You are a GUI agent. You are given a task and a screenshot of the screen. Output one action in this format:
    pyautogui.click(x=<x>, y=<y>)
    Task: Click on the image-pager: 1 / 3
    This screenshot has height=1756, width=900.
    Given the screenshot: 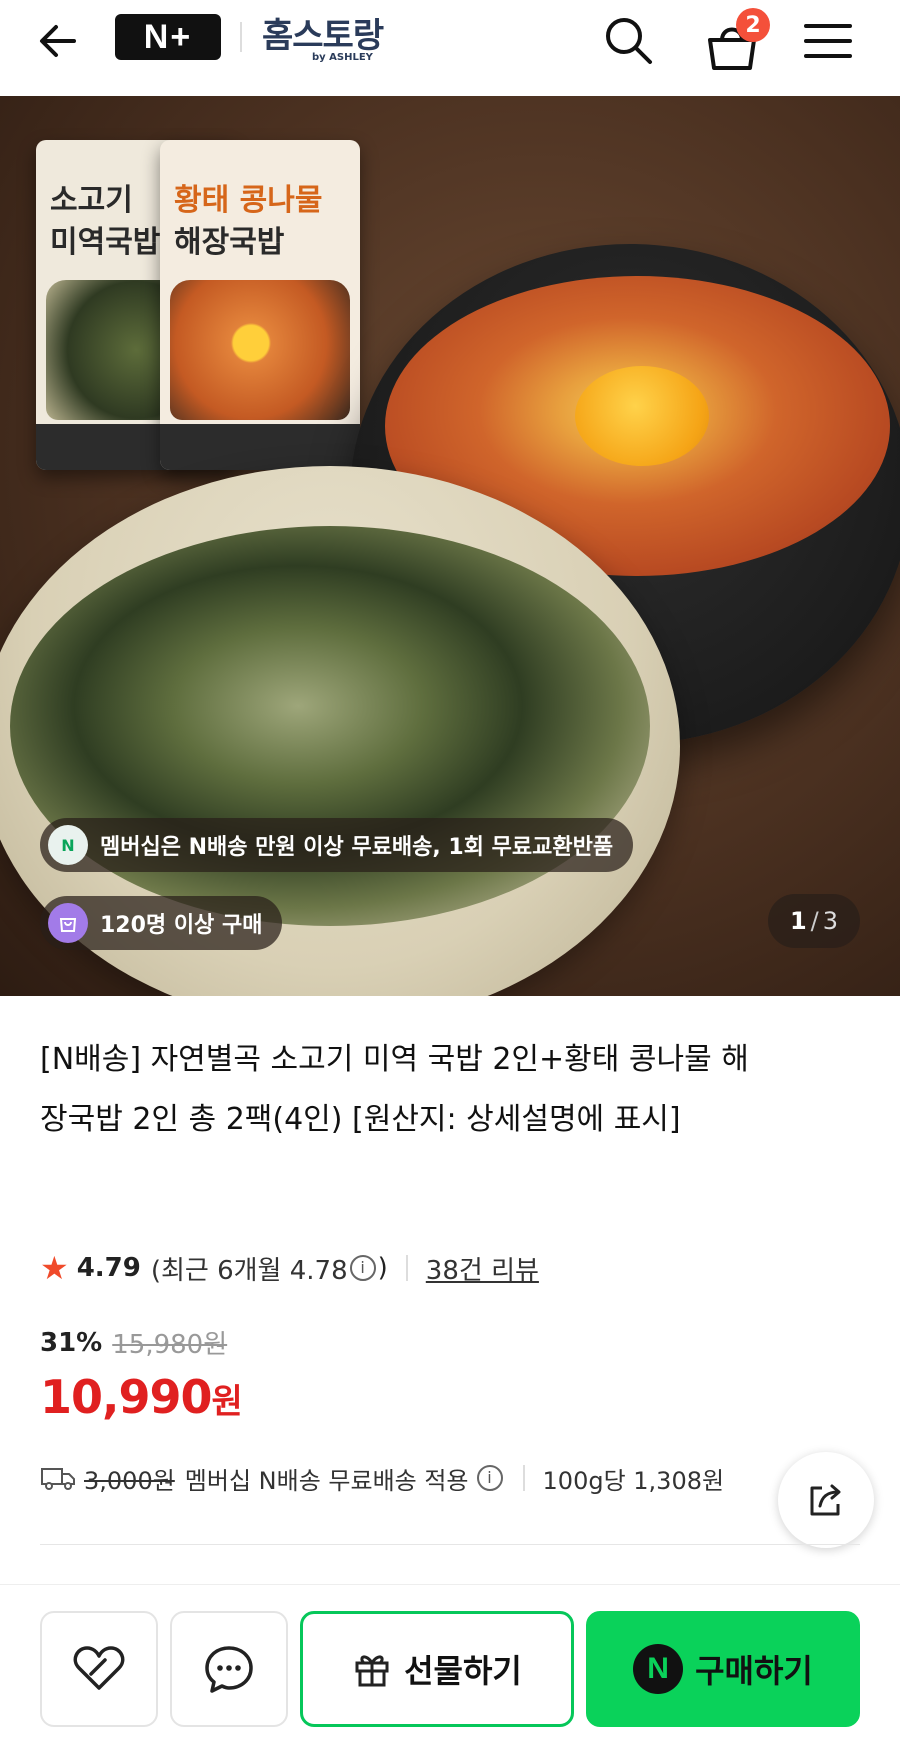 What is the action you would take?
    pyautogui.click(x=814, y=921)
    